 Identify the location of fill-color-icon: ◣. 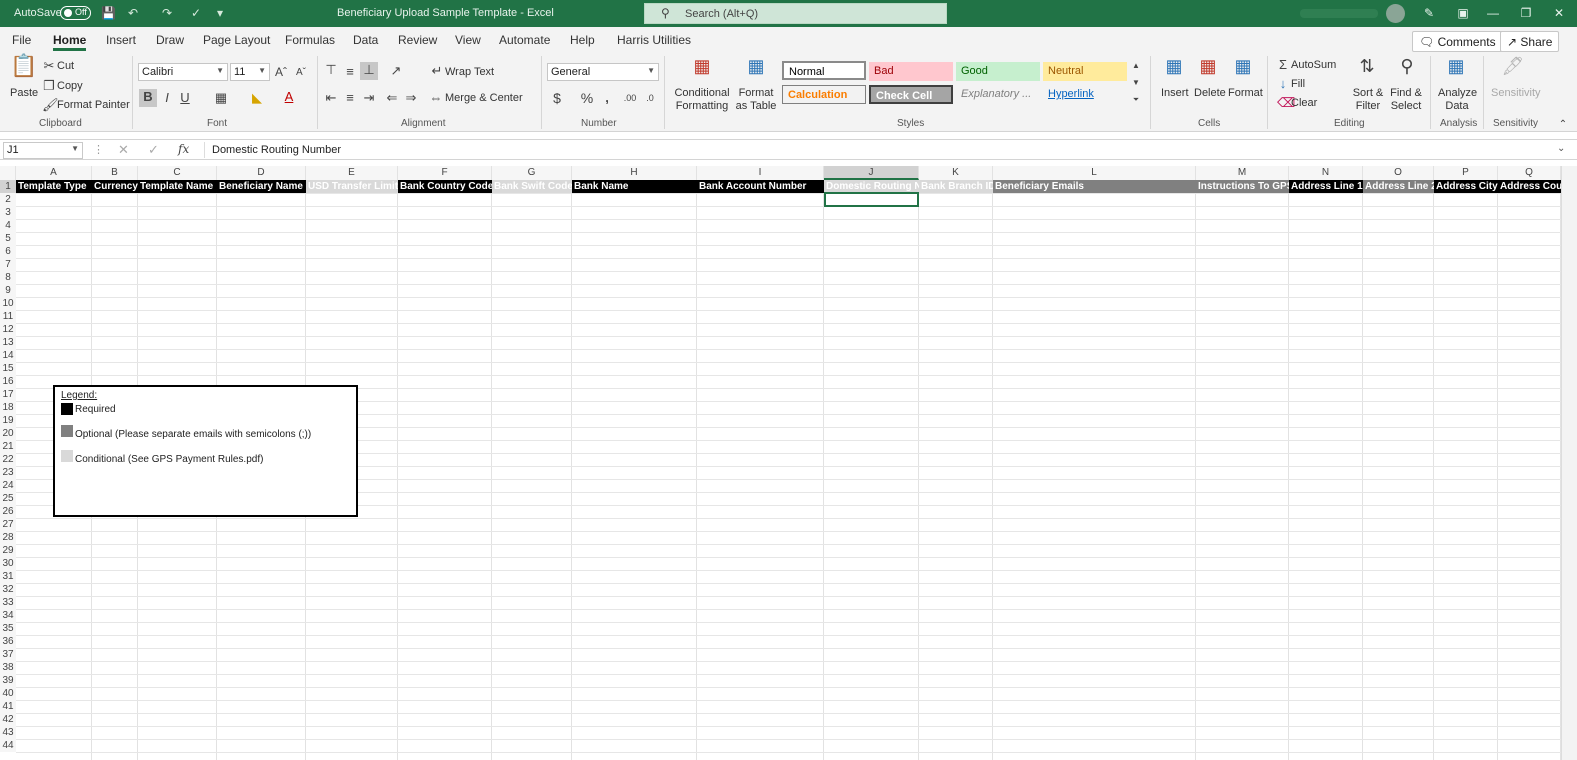
(257, 98).